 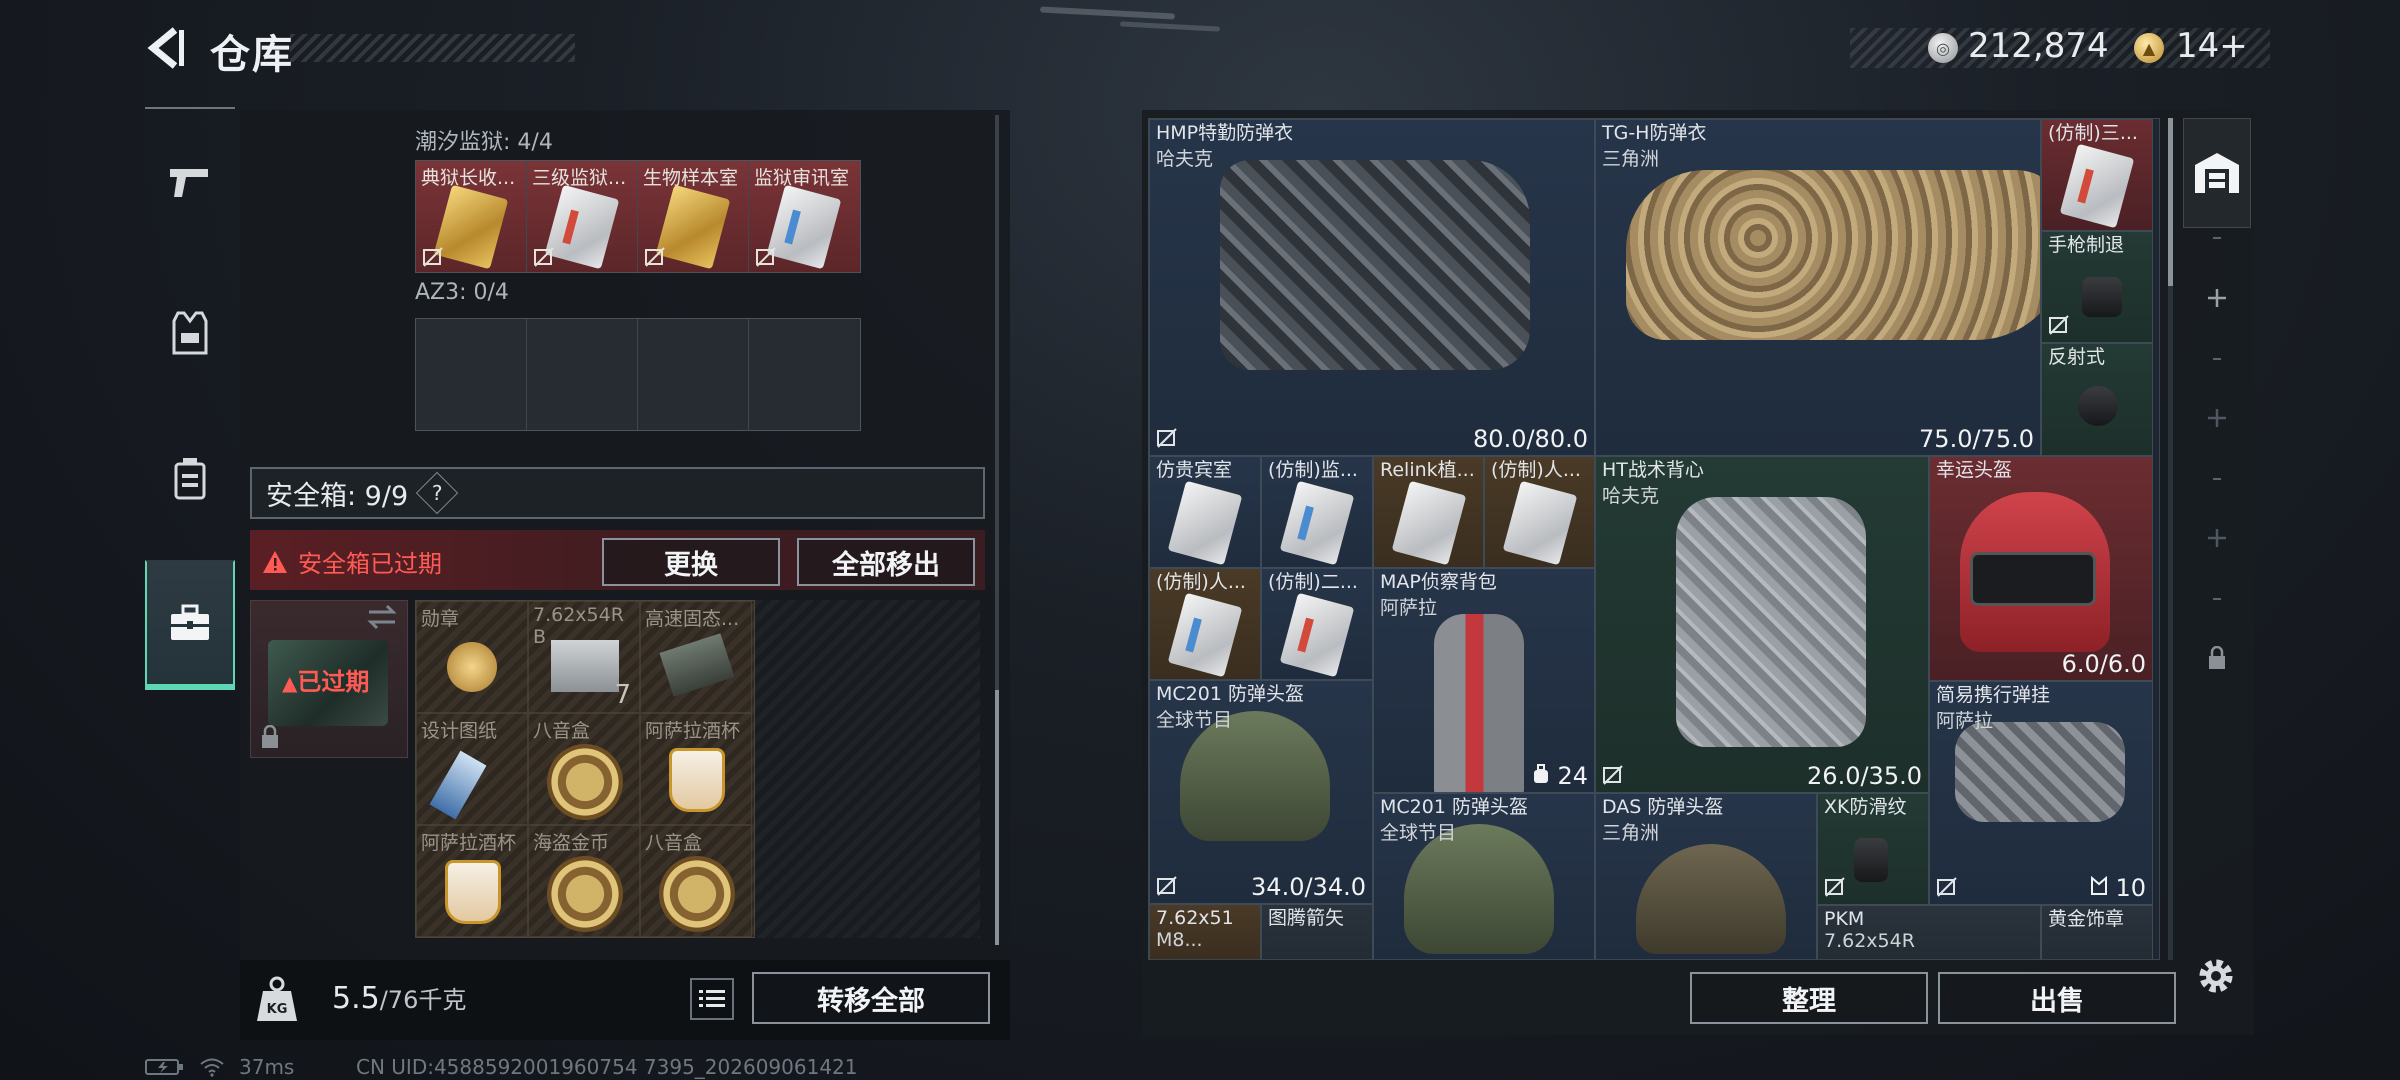 What do you see at coordinates (277, 1009) in the screenshot?
I see `svg-text: KG` at bounding box center [277, 1009].